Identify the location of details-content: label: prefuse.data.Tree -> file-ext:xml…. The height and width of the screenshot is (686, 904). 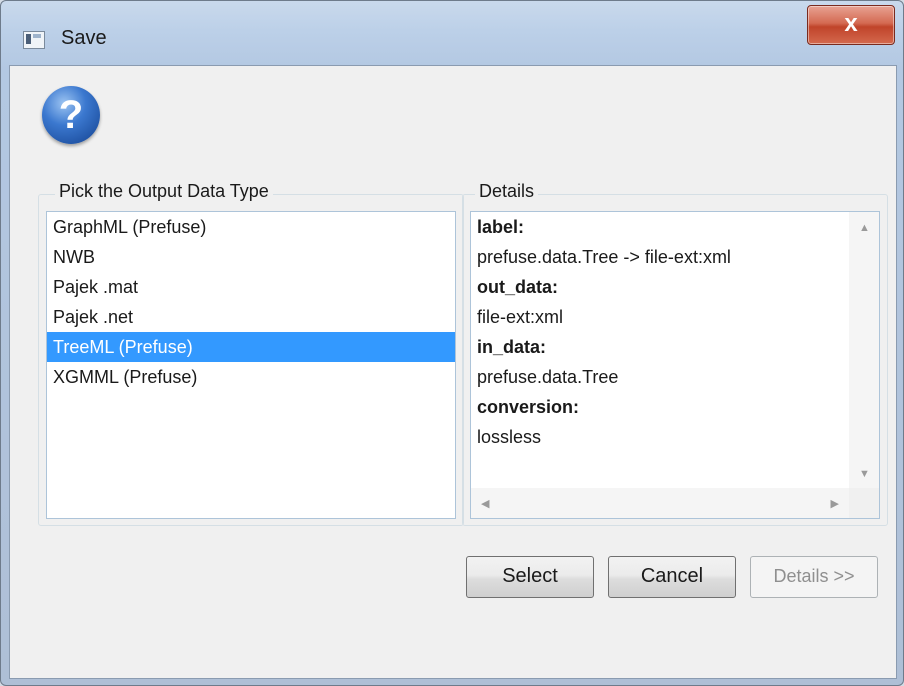
(657, 332).